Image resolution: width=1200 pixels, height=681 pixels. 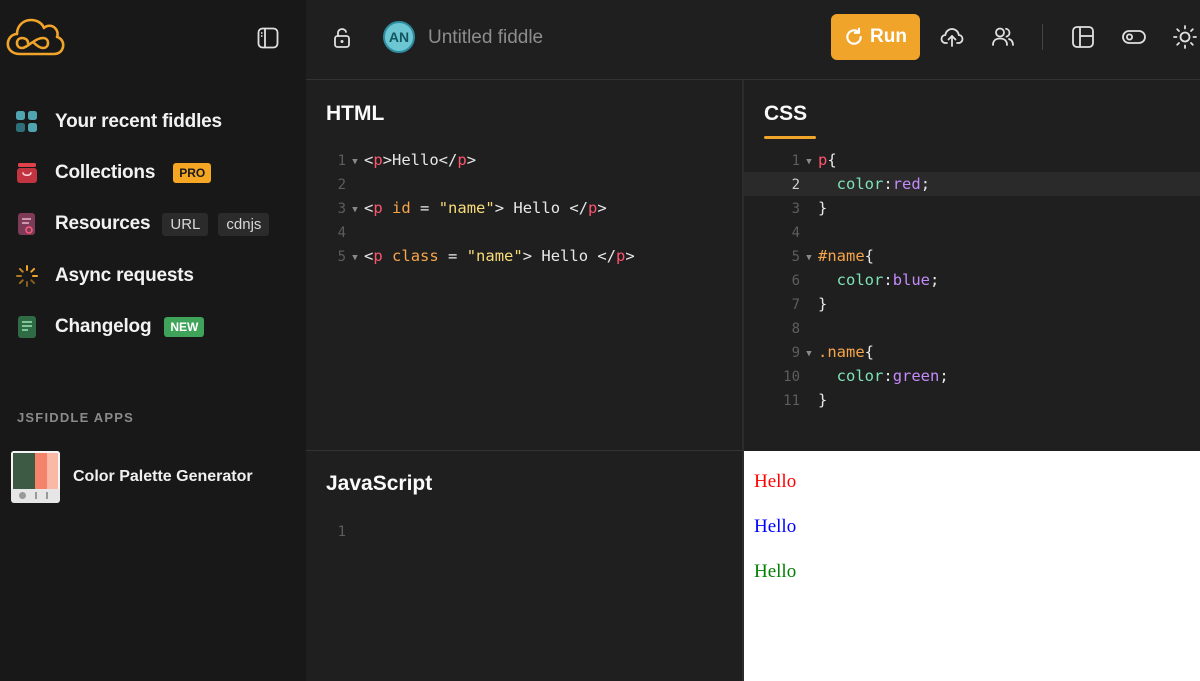 What do you see at coordinates (972, 208) in the screenshot?
I see `code-line: 3}` at bounding box center [972, 208].